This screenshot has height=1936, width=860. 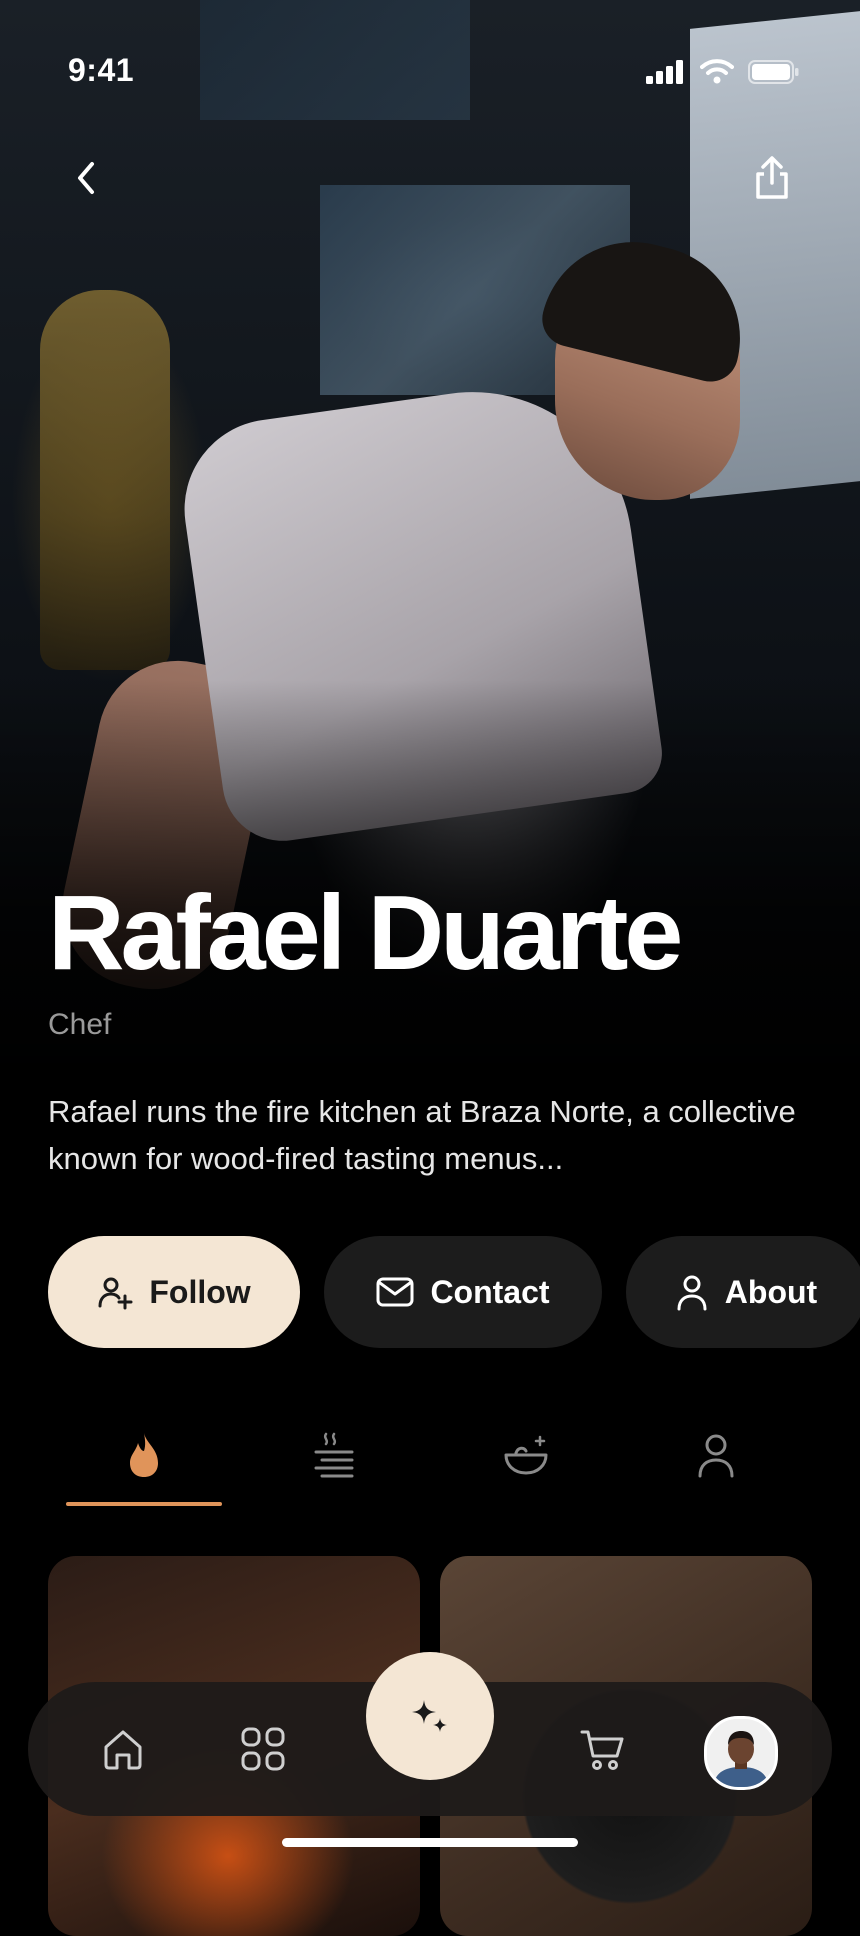 I want to click on profile-role: Chef, so click(x=80, y=1024).